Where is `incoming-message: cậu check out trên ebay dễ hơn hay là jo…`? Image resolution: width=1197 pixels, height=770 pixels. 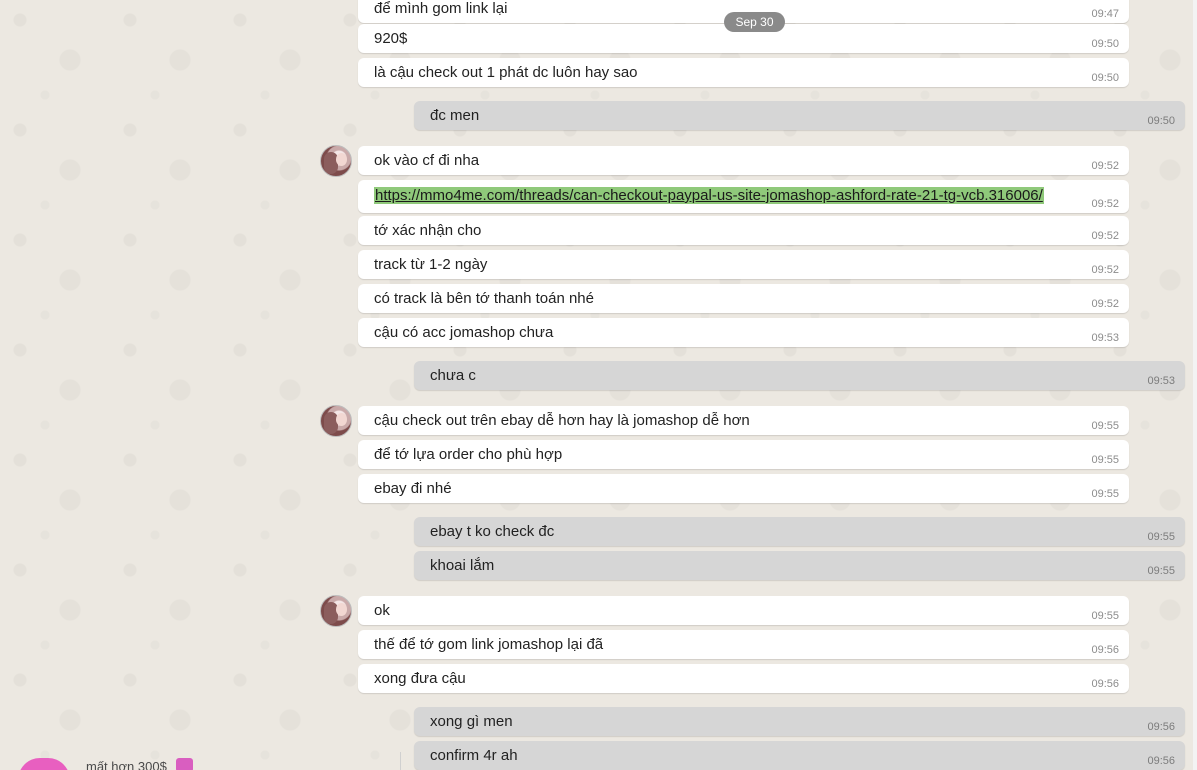
incoming-message: cậu check out trên ebay dễ hơn hay là jo… is located at coordinates (743, 420).